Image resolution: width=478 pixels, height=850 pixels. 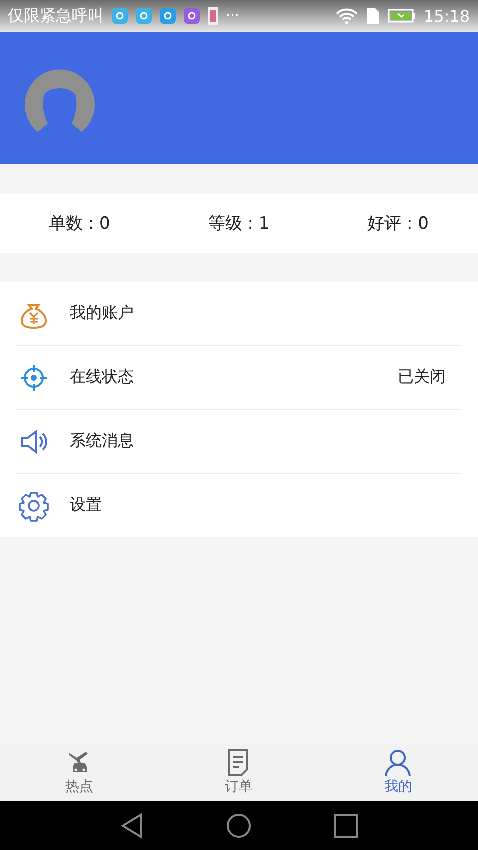 I want to click on tab: 我的, so click(x=398, y=772).